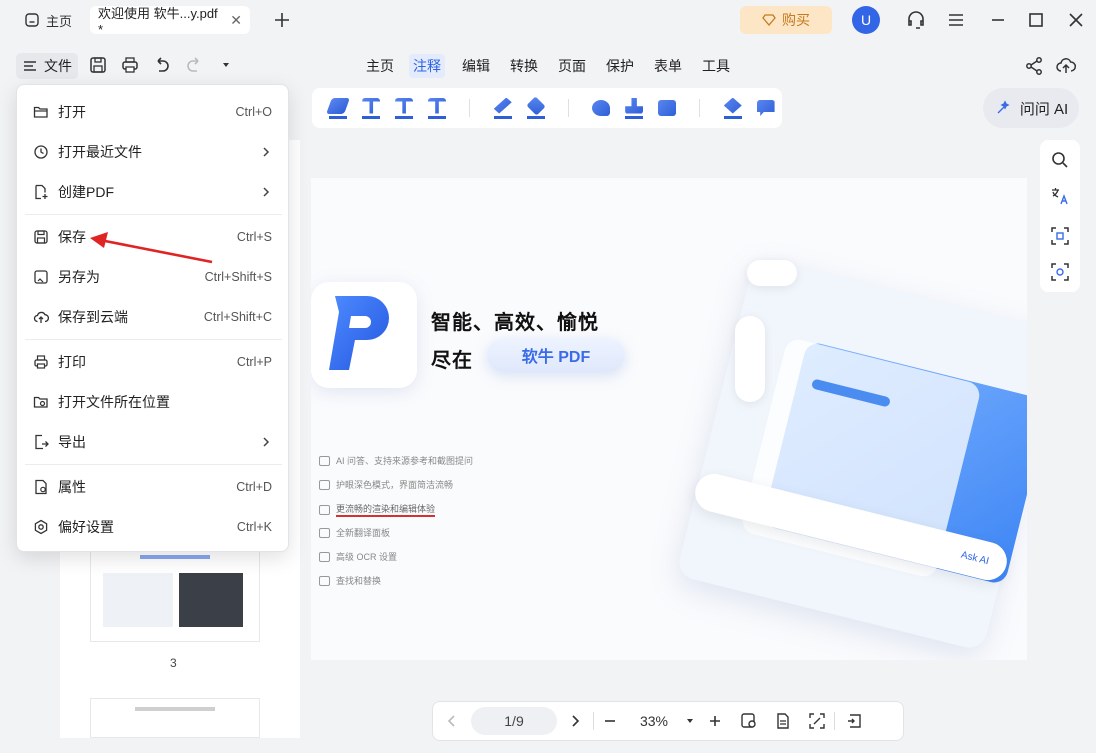  What do you see at coordinates (1060, 236) in the screenshot?
I see `crop-icon` at bounding box center [1060, 236].